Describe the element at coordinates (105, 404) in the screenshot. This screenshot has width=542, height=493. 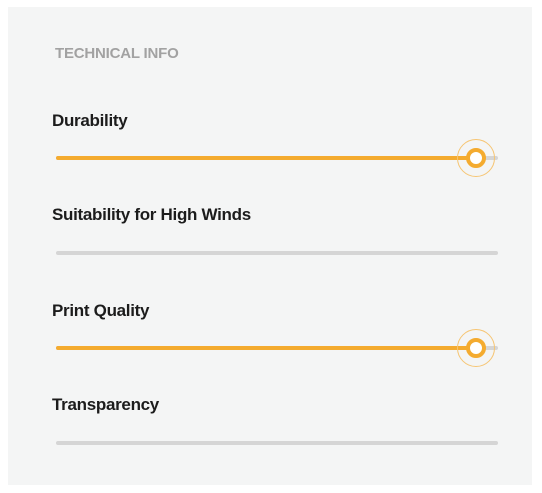
I see `rating-label: Transparency` at that location.